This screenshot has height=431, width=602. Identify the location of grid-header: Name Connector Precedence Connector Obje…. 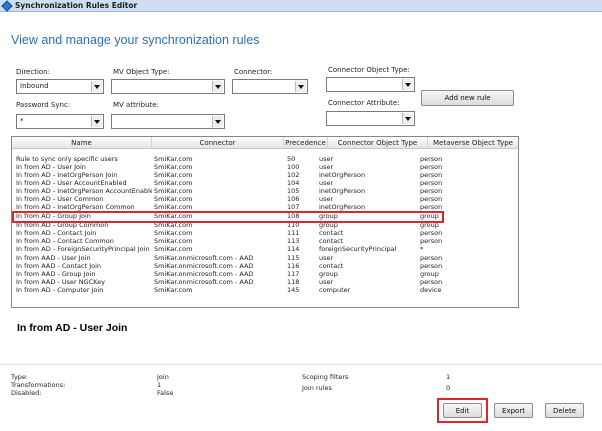
(265, 143).